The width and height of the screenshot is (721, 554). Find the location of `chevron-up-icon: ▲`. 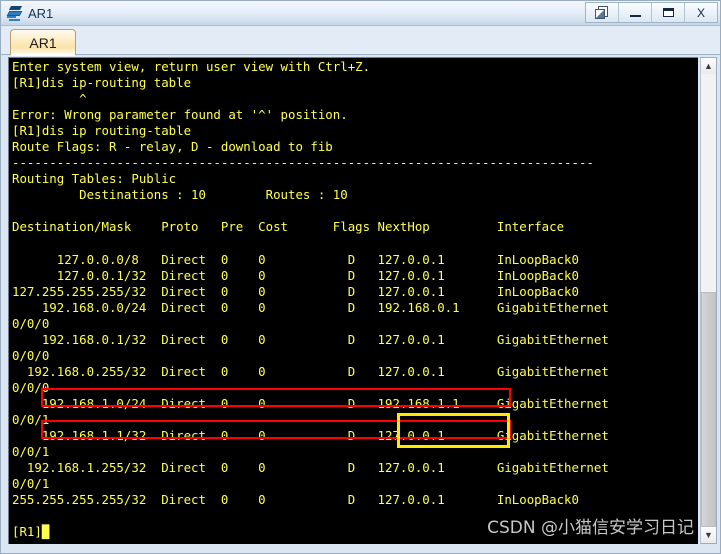

chevron-up-icon: ▲ is located at coordinates (708, 65).